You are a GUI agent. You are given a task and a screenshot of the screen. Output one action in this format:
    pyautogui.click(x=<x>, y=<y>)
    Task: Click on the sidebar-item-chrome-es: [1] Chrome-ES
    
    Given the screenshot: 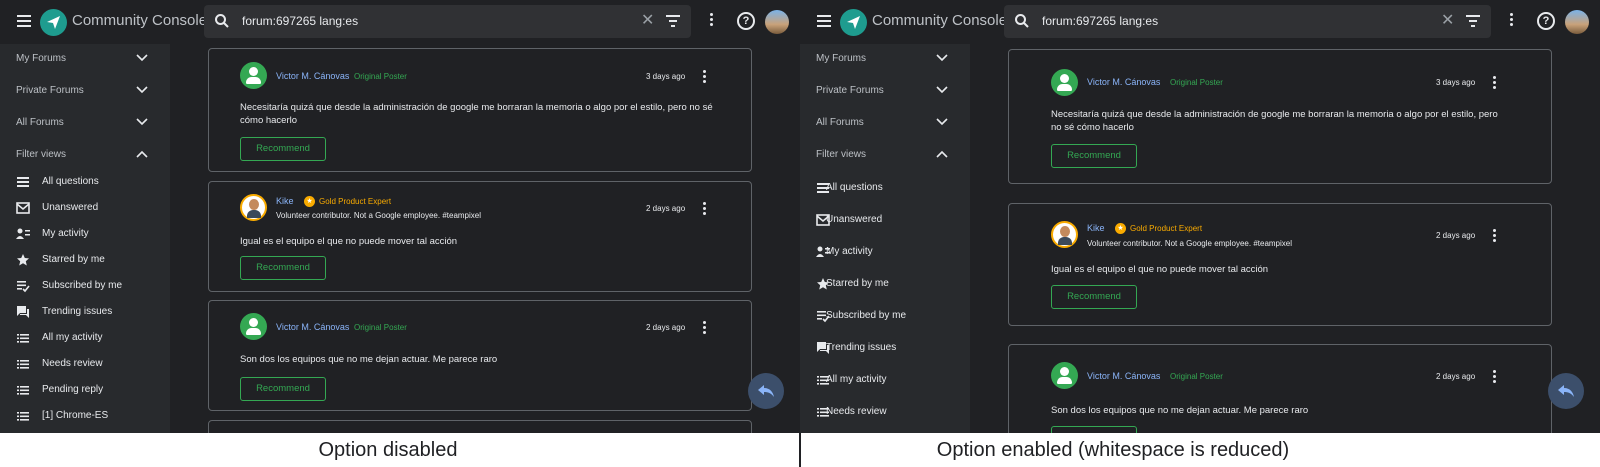 What is the action you would take?
    pyautogui.click(x=85, y=416)
    